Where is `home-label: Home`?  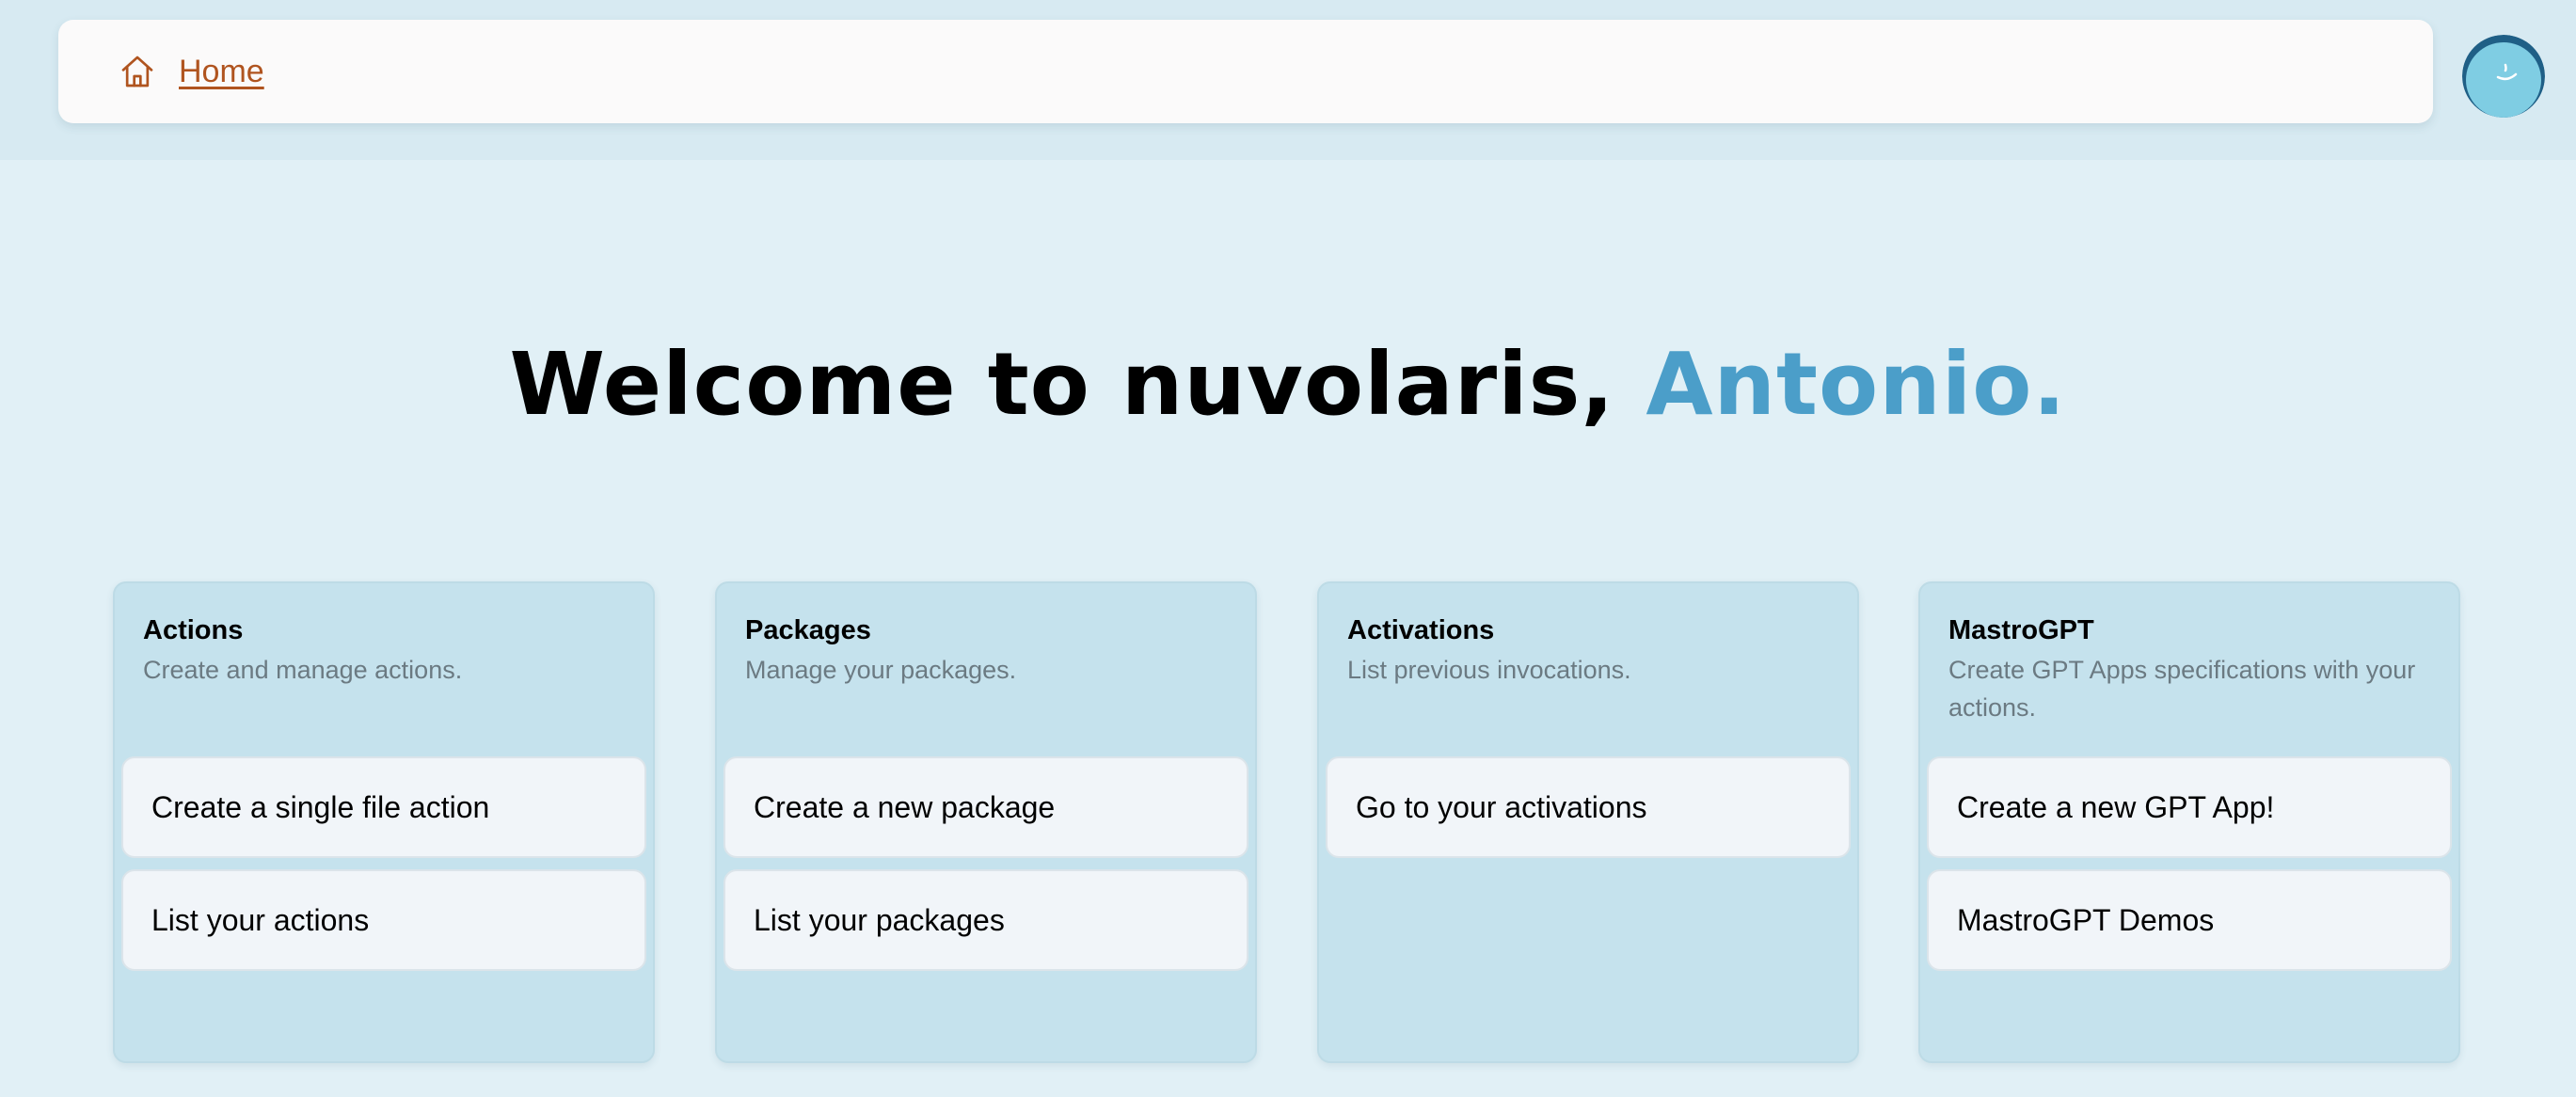
home-label: Home is located at coordinates (221, 71).